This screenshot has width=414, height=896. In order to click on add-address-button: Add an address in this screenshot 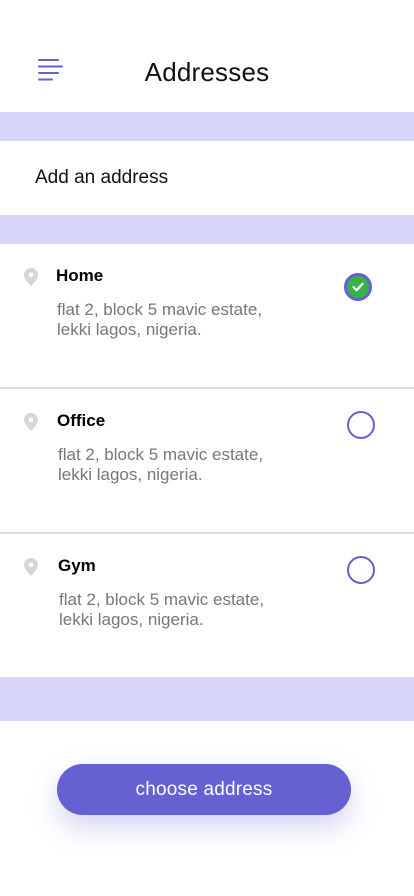, I will do `click(207, 178)`.